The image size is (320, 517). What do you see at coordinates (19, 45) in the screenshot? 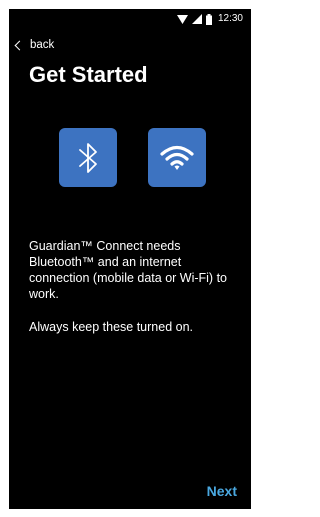
I see `chevron-left-icon` at bounding box center [19, 45].